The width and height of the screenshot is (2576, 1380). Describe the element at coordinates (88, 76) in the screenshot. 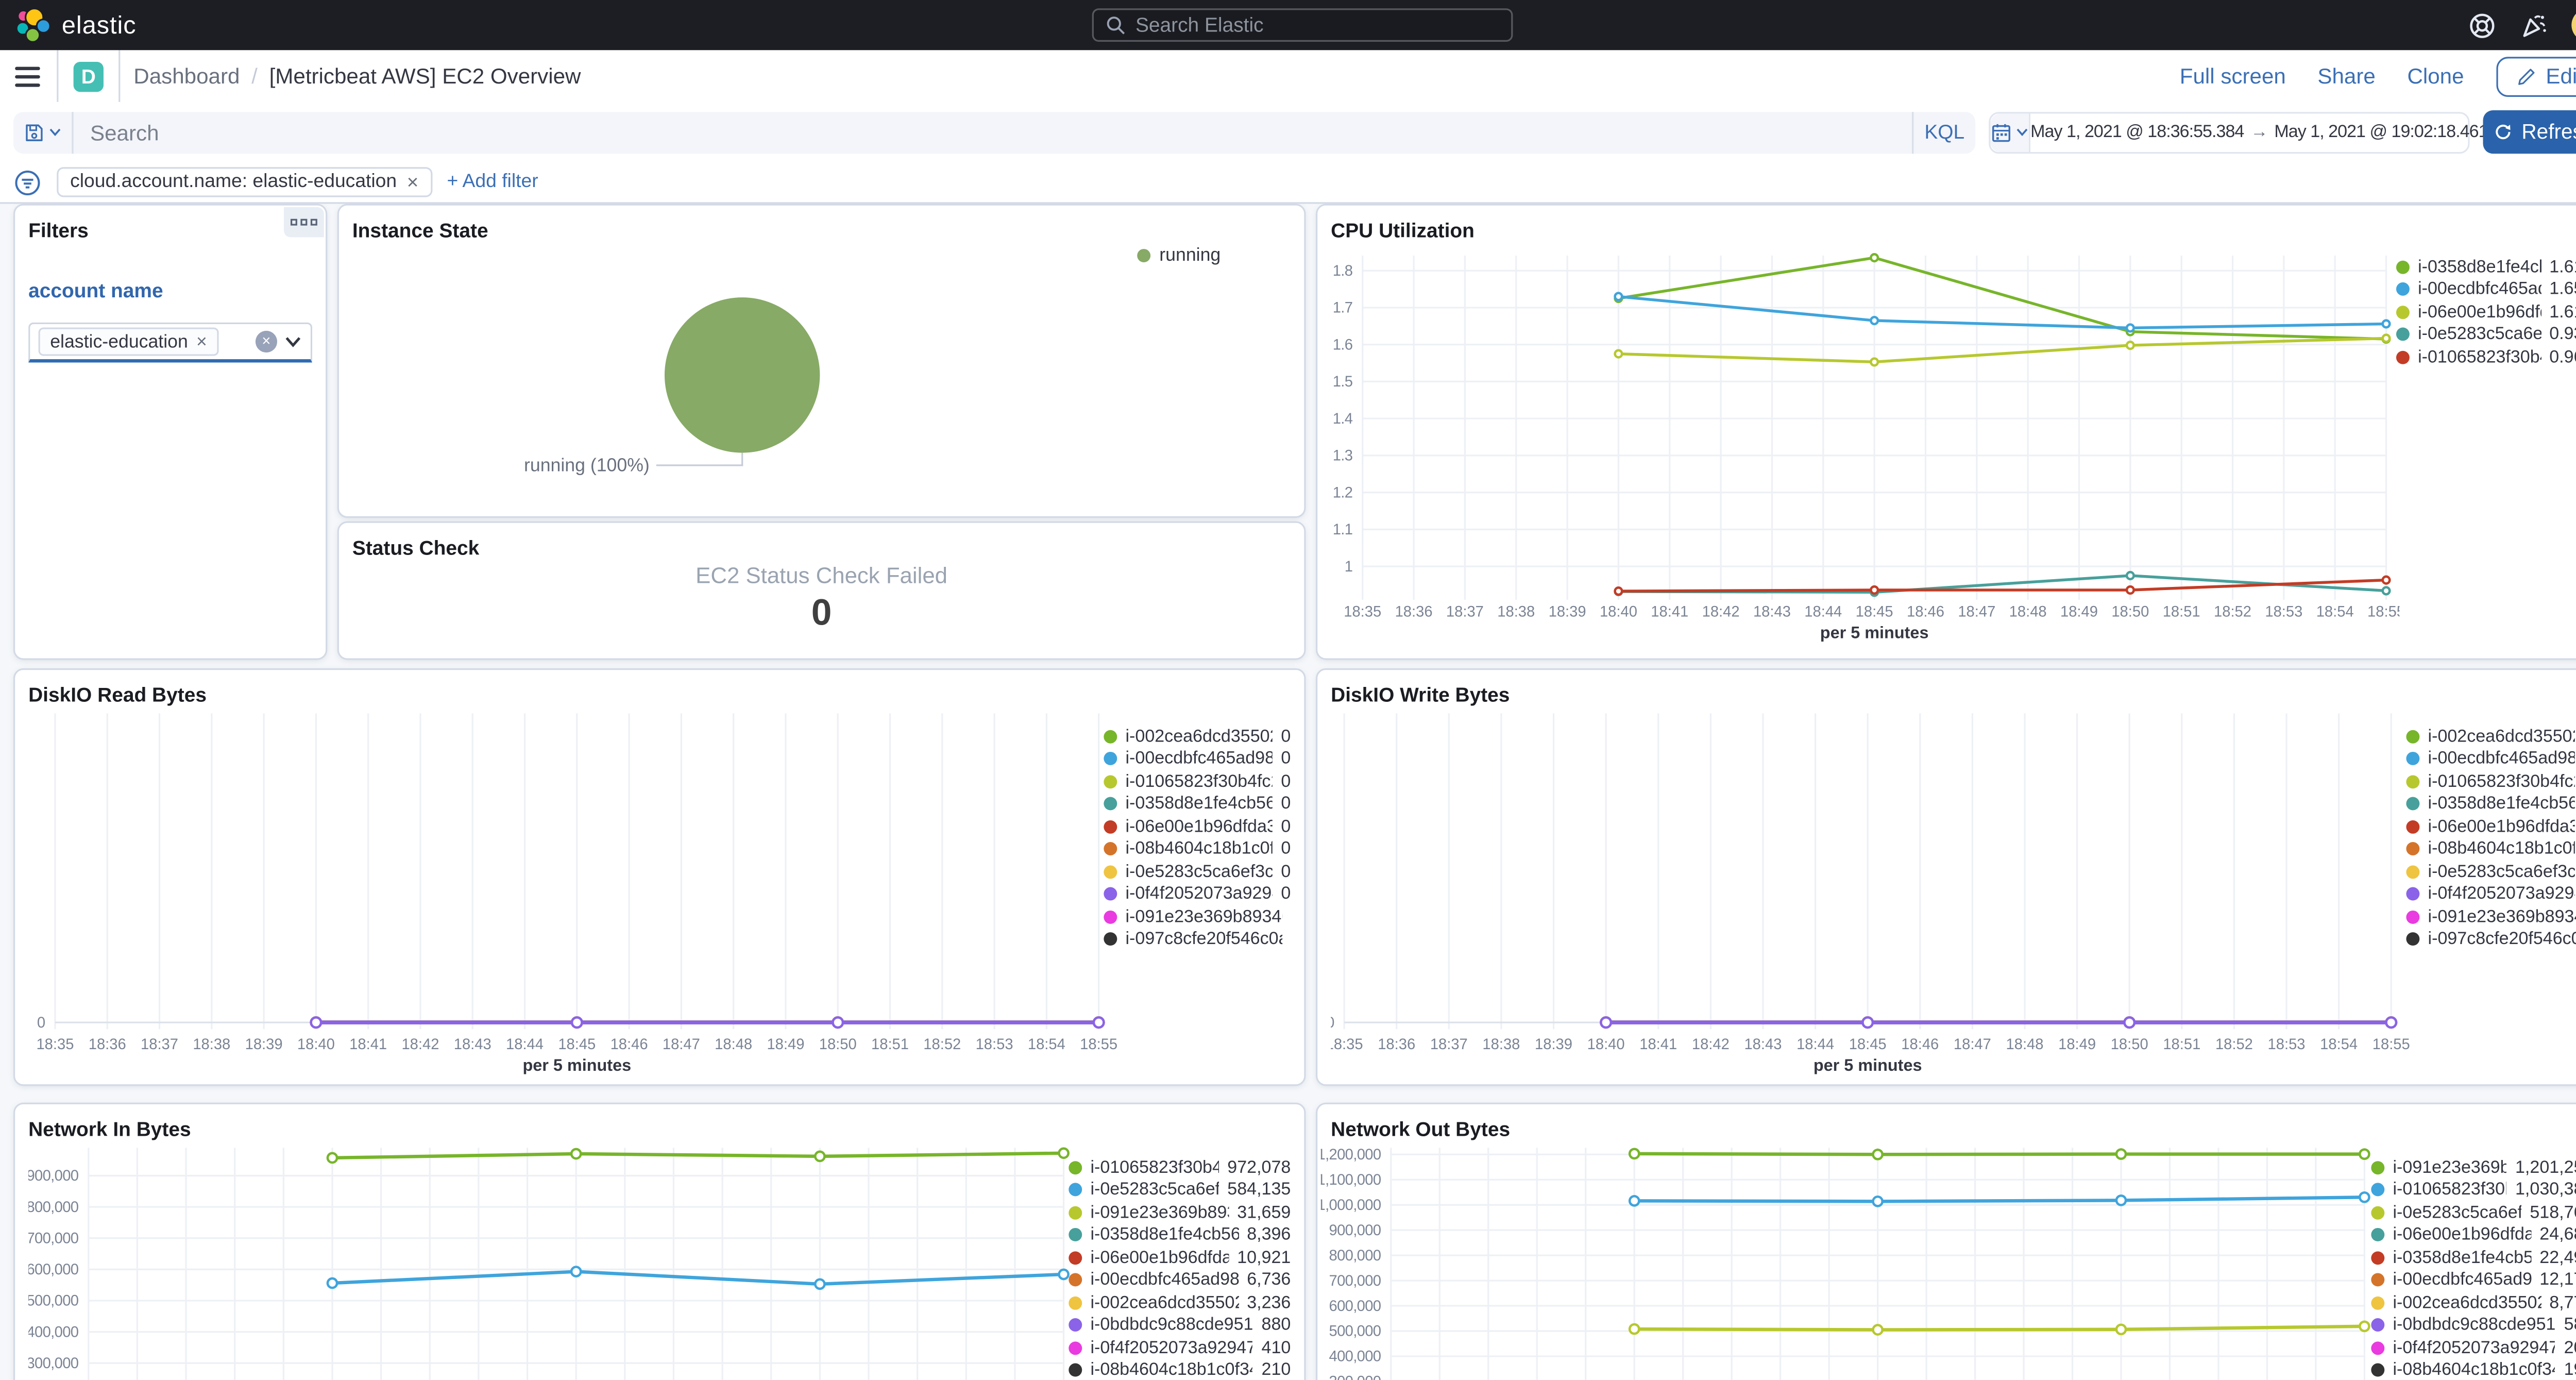

I see `dashboard-badge: D` at that location.